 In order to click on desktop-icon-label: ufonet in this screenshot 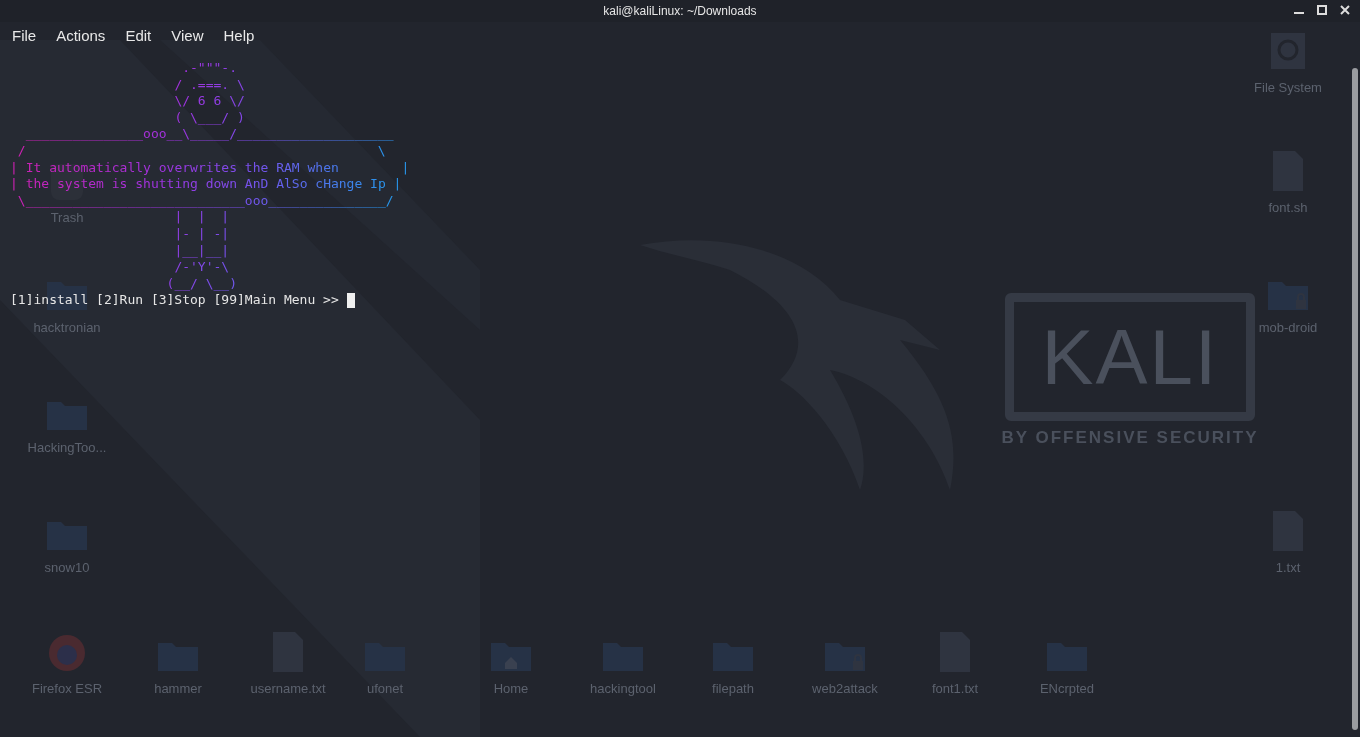, I will do `click(385, 689)`.